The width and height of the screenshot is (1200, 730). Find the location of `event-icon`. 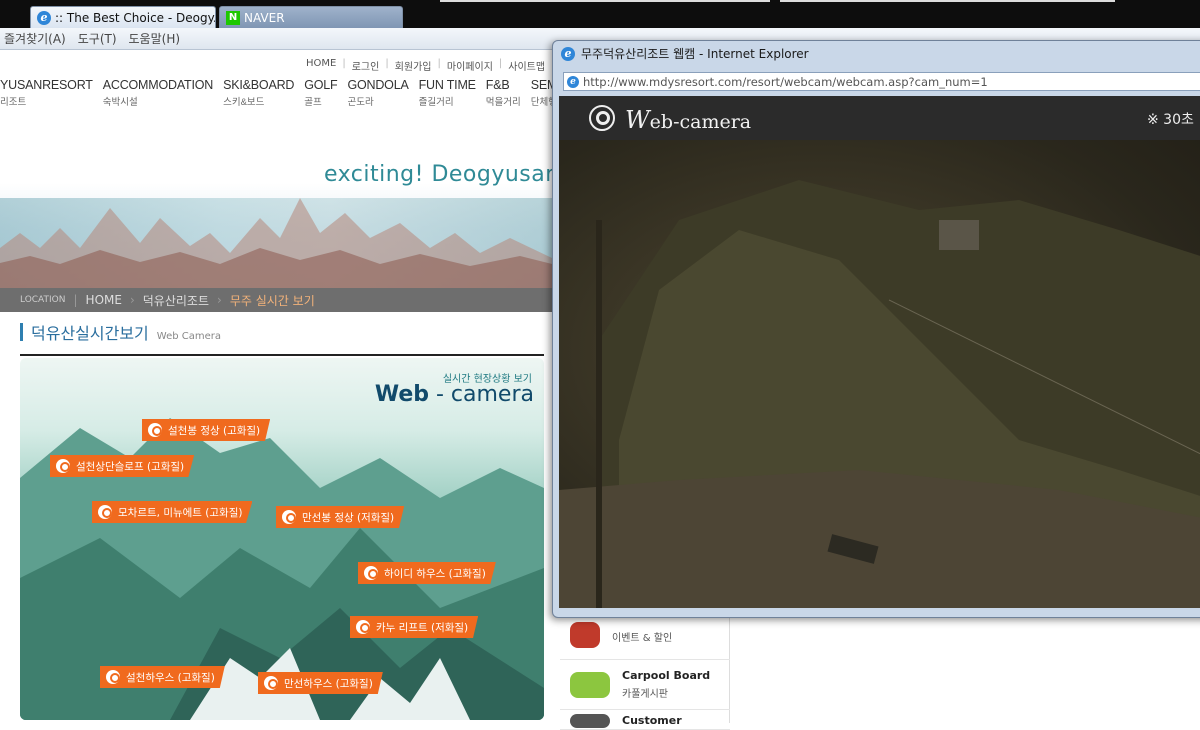

event-icon is located at coordinates (585, 634).